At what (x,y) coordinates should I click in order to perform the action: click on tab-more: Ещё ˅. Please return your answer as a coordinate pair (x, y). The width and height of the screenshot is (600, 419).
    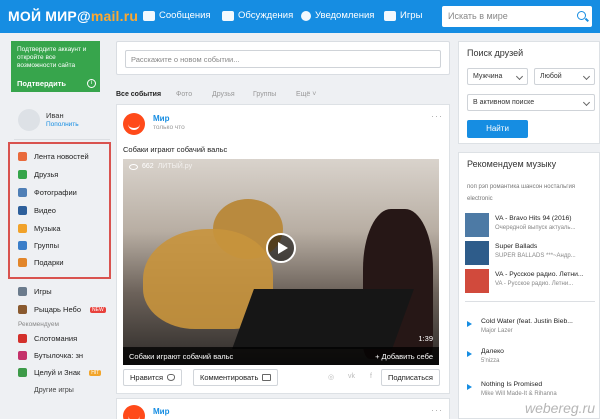
    Looking at the image, I should click on (306, 94).